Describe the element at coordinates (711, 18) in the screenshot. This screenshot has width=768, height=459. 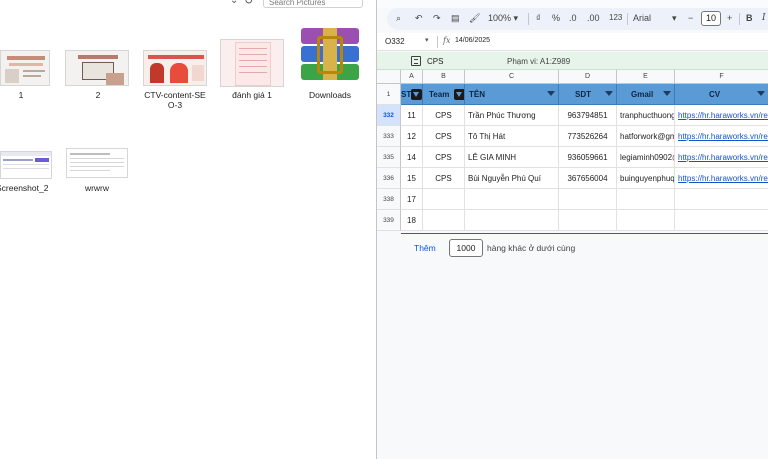
I see `font-size-input: 10` at that location.